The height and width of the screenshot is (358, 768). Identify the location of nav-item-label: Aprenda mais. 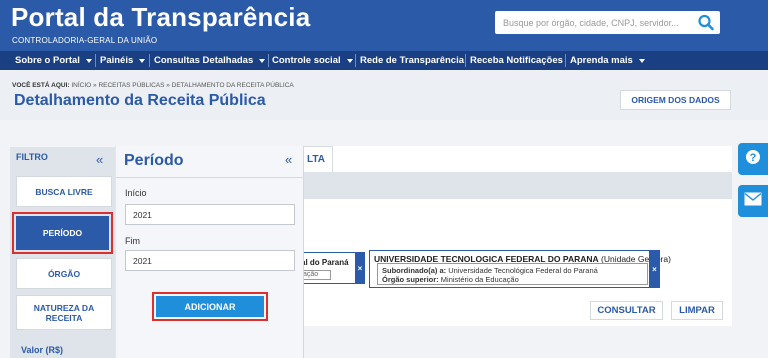
(601, 60).